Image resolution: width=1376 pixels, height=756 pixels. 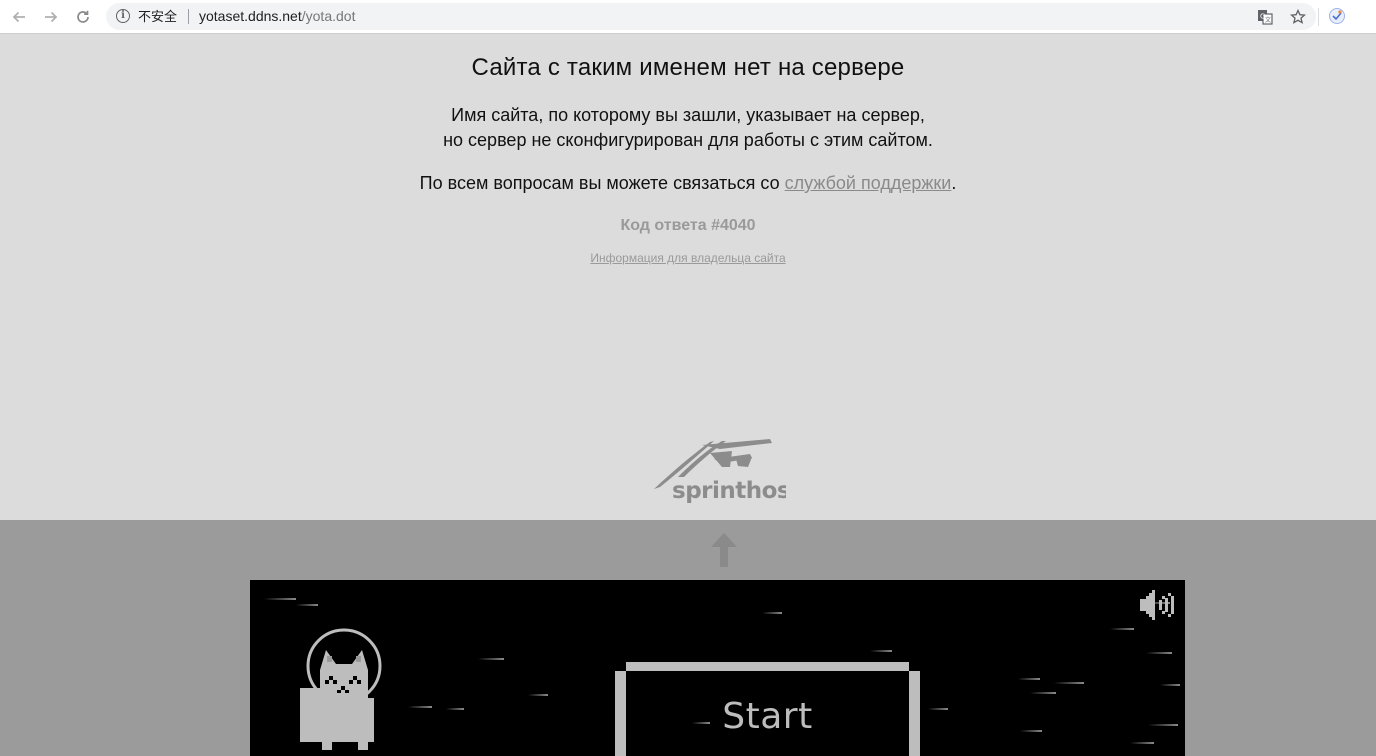 I want to click on astronaut-cat-icon, so click(x=343, y=692).